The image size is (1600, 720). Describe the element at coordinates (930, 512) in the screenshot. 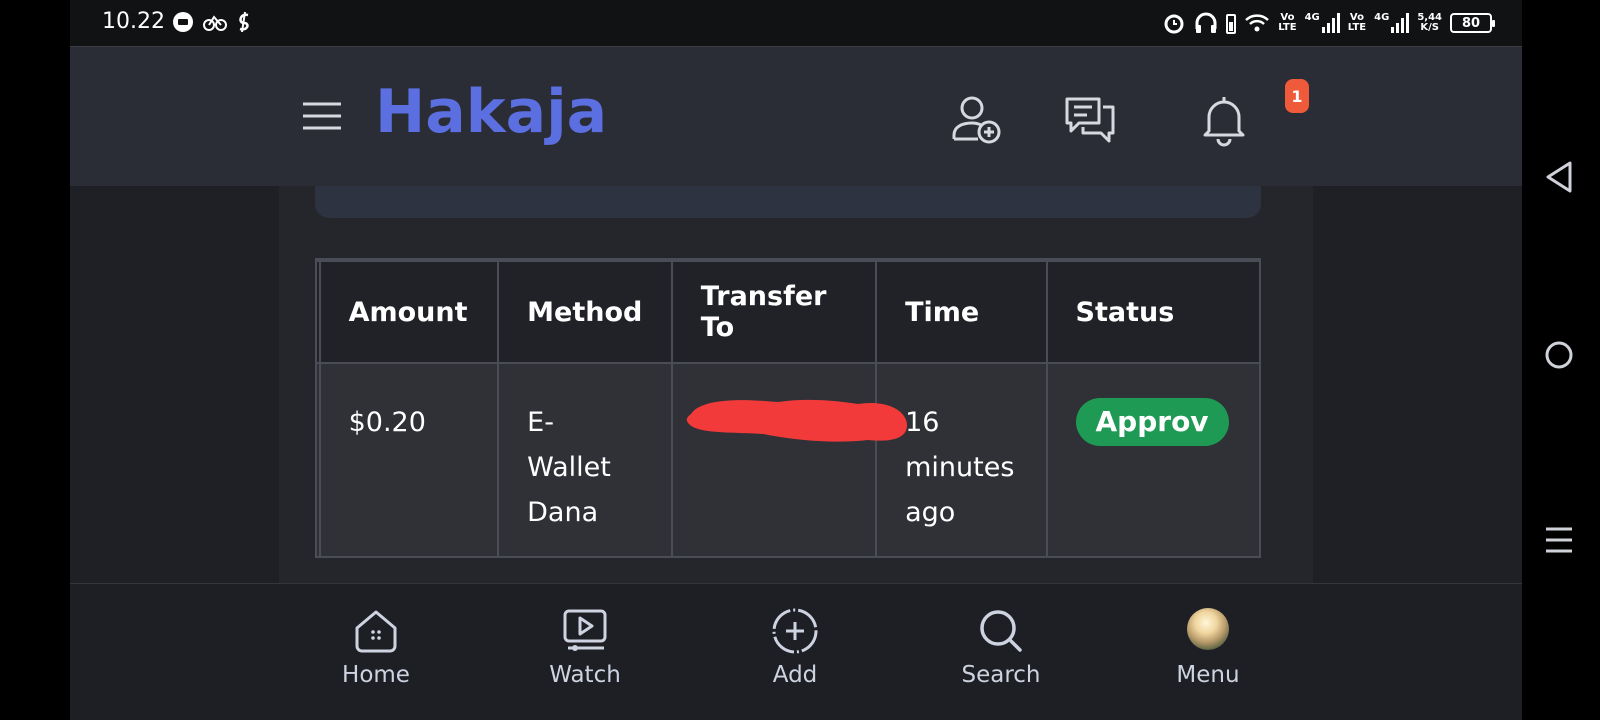

I see `time-line: ago` at that location.